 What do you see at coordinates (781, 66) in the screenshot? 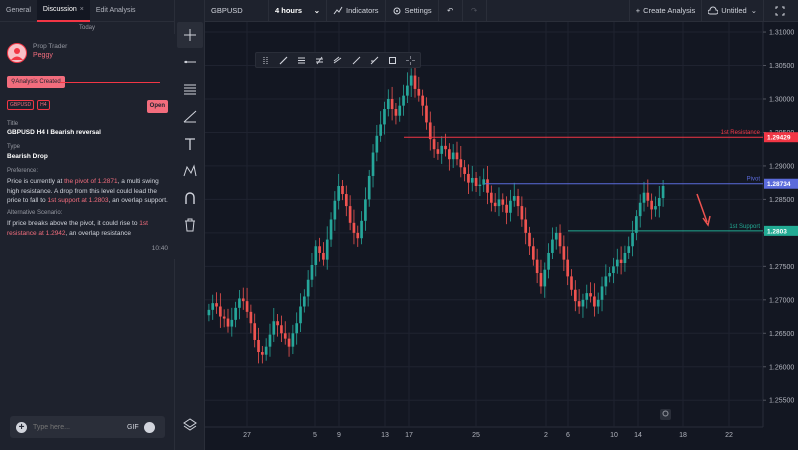
I see `y-tick-label: 1.30500` at bounding box center [781, 66].